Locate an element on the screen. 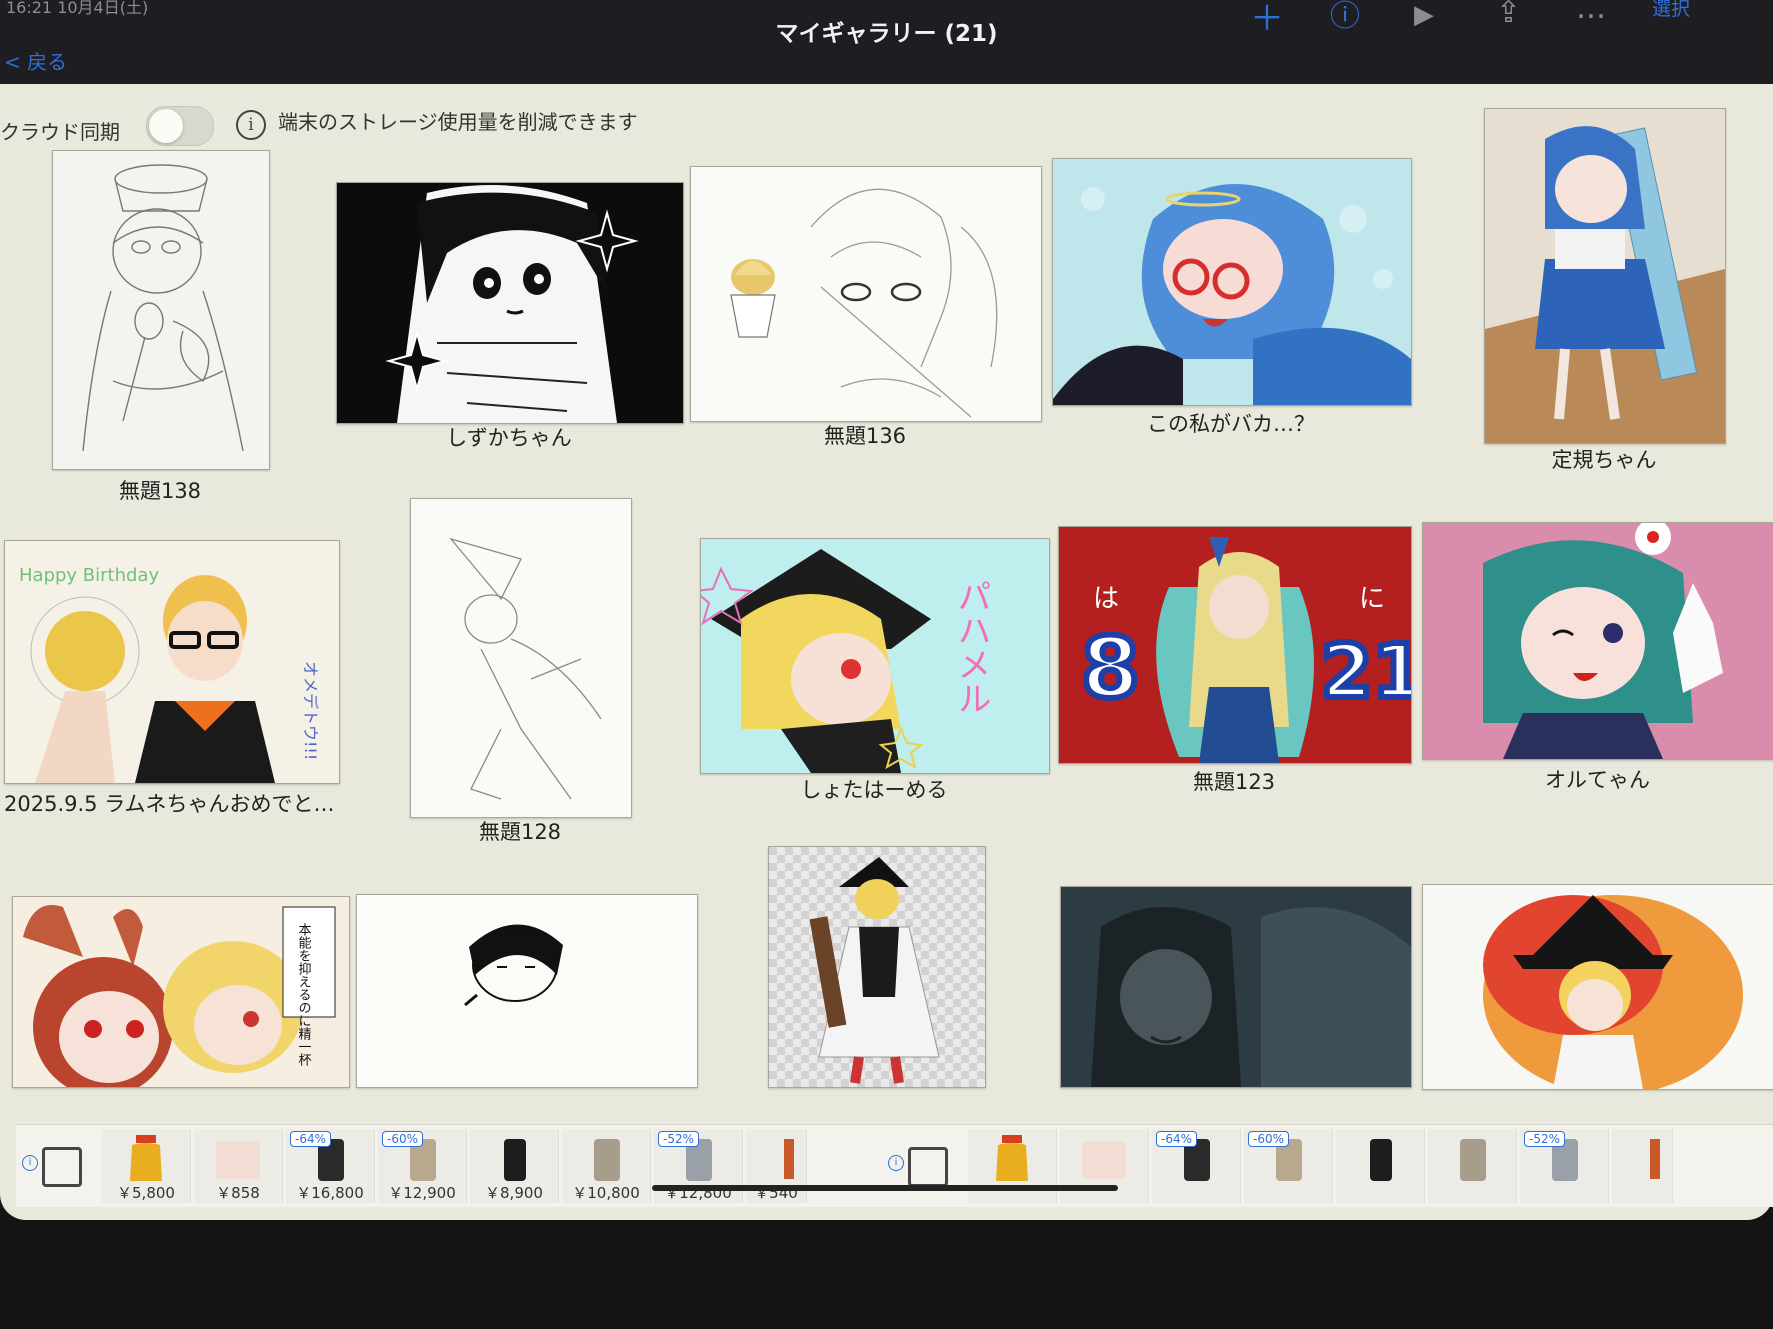 The width and height of the screenshot is (1773, 1329). product-item: -60% ￥12,900 is located at coordinates (422, 1166).